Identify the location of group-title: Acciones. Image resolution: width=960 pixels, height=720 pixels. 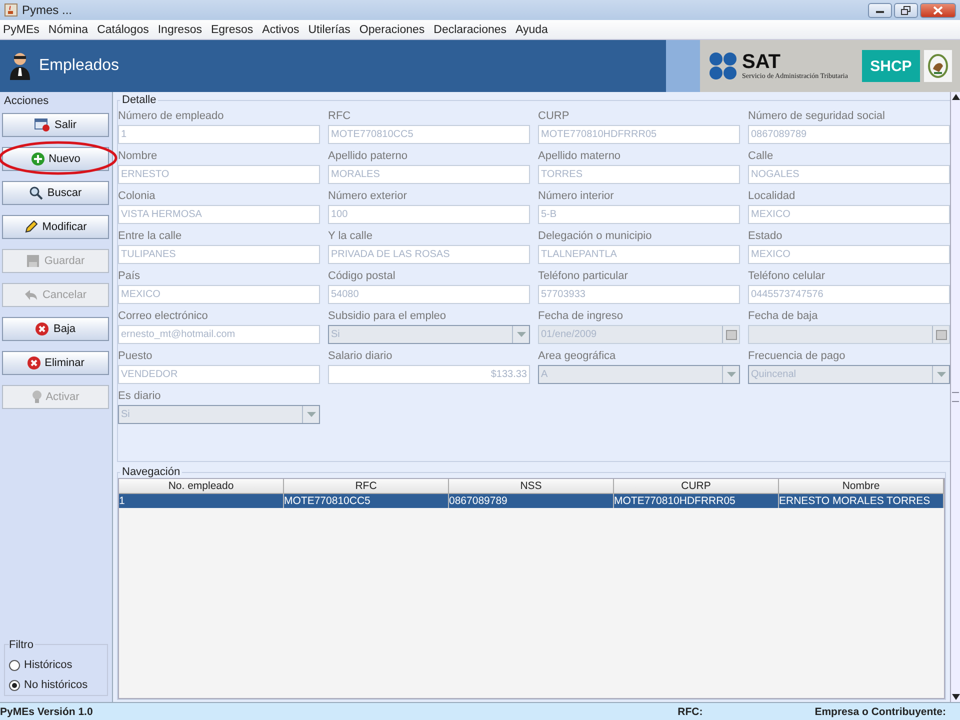
(26, 101).